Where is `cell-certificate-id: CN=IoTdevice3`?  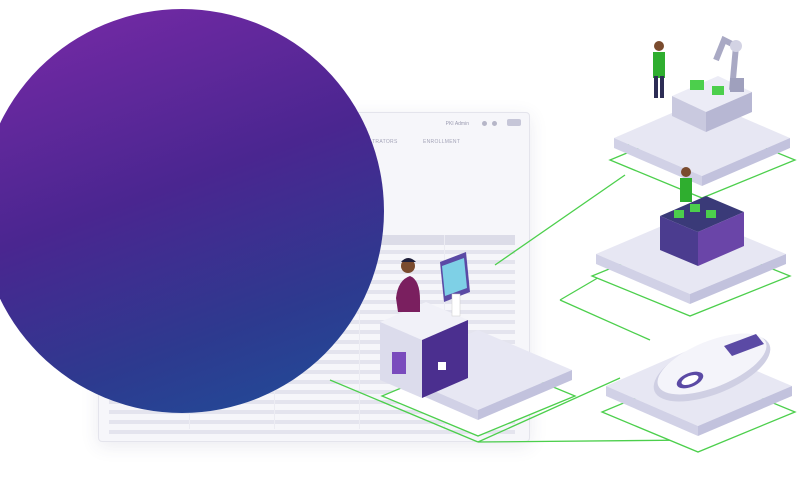
cell-certificate-id: CN=IoTdevice3 is located at coordinates (186, 278).